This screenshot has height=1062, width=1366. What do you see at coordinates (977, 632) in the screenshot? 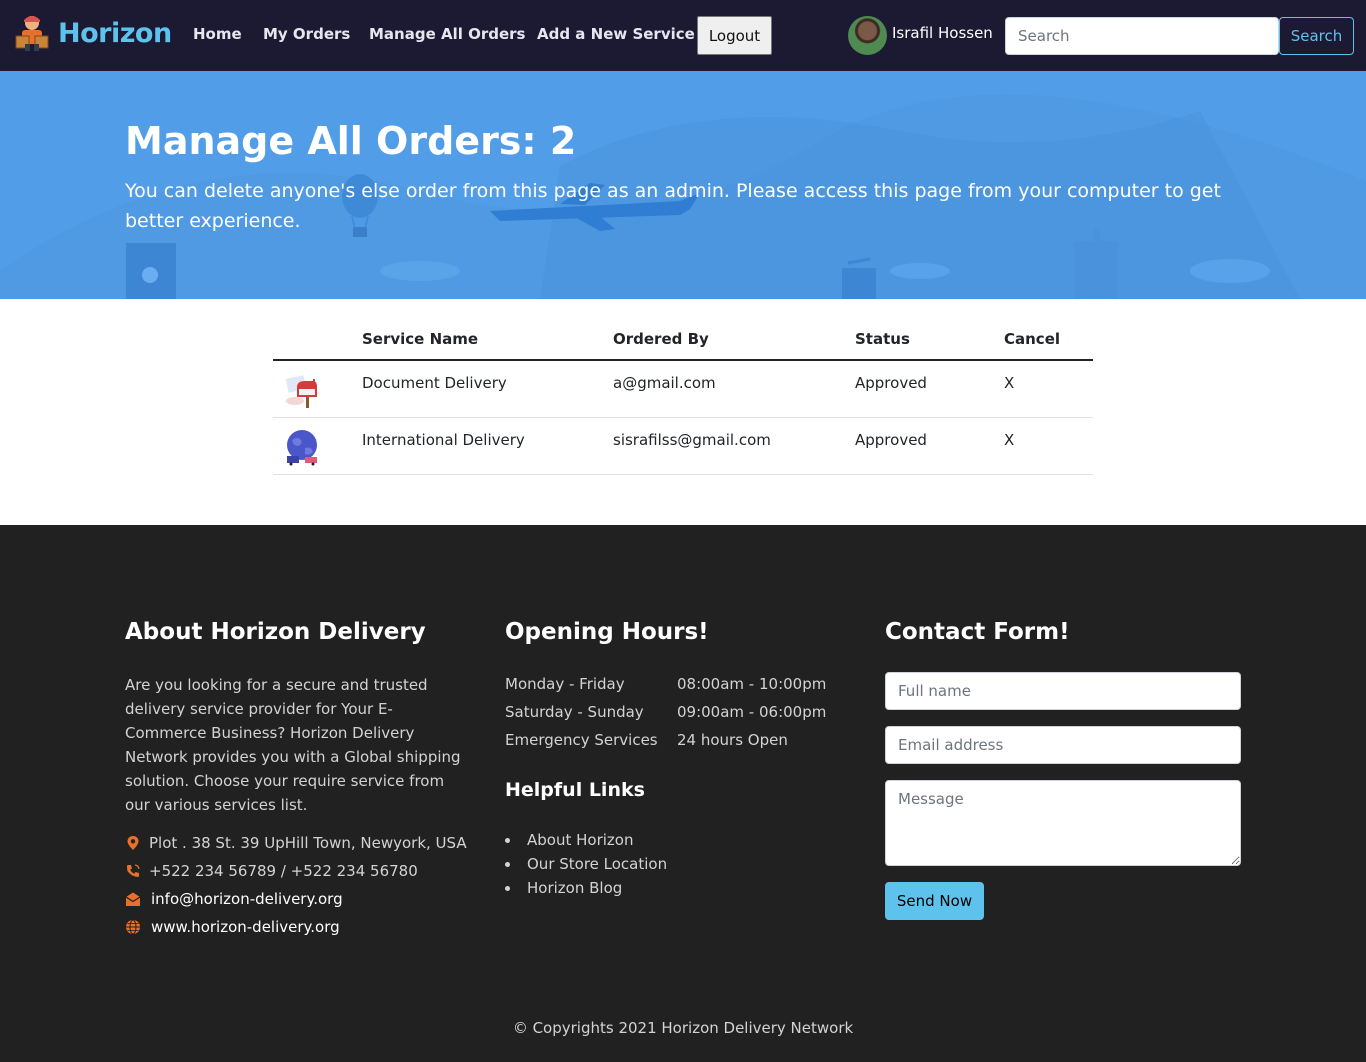
I see `contact-heading: Contact Form!` at bounding box center [977, 632].